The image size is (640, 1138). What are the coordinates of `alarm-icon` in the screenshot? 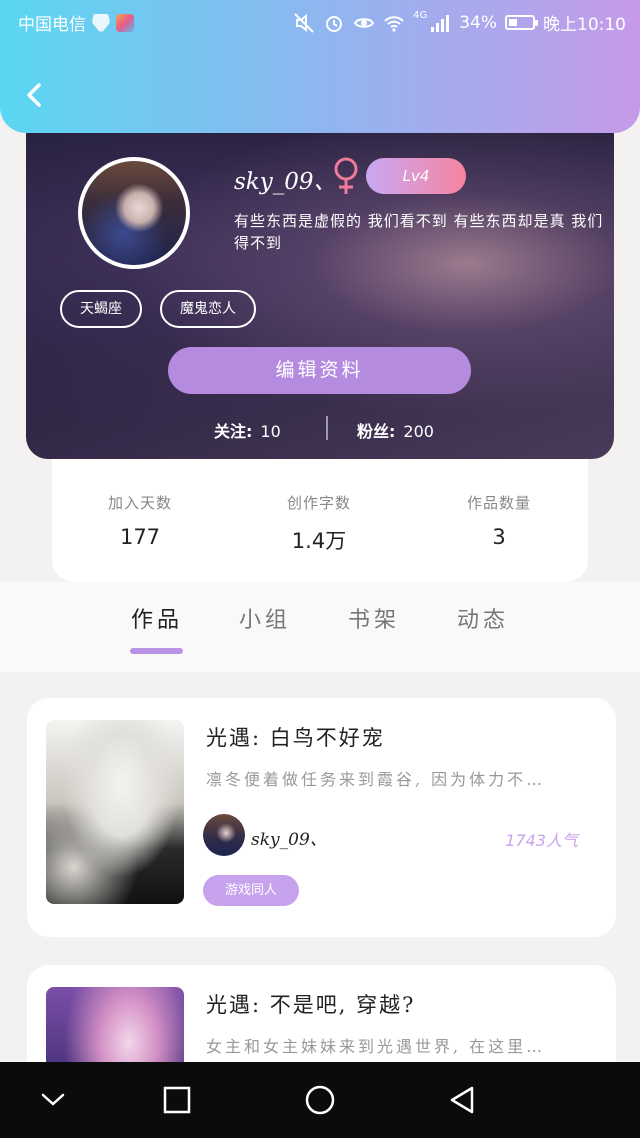 It's located at (334, 23).